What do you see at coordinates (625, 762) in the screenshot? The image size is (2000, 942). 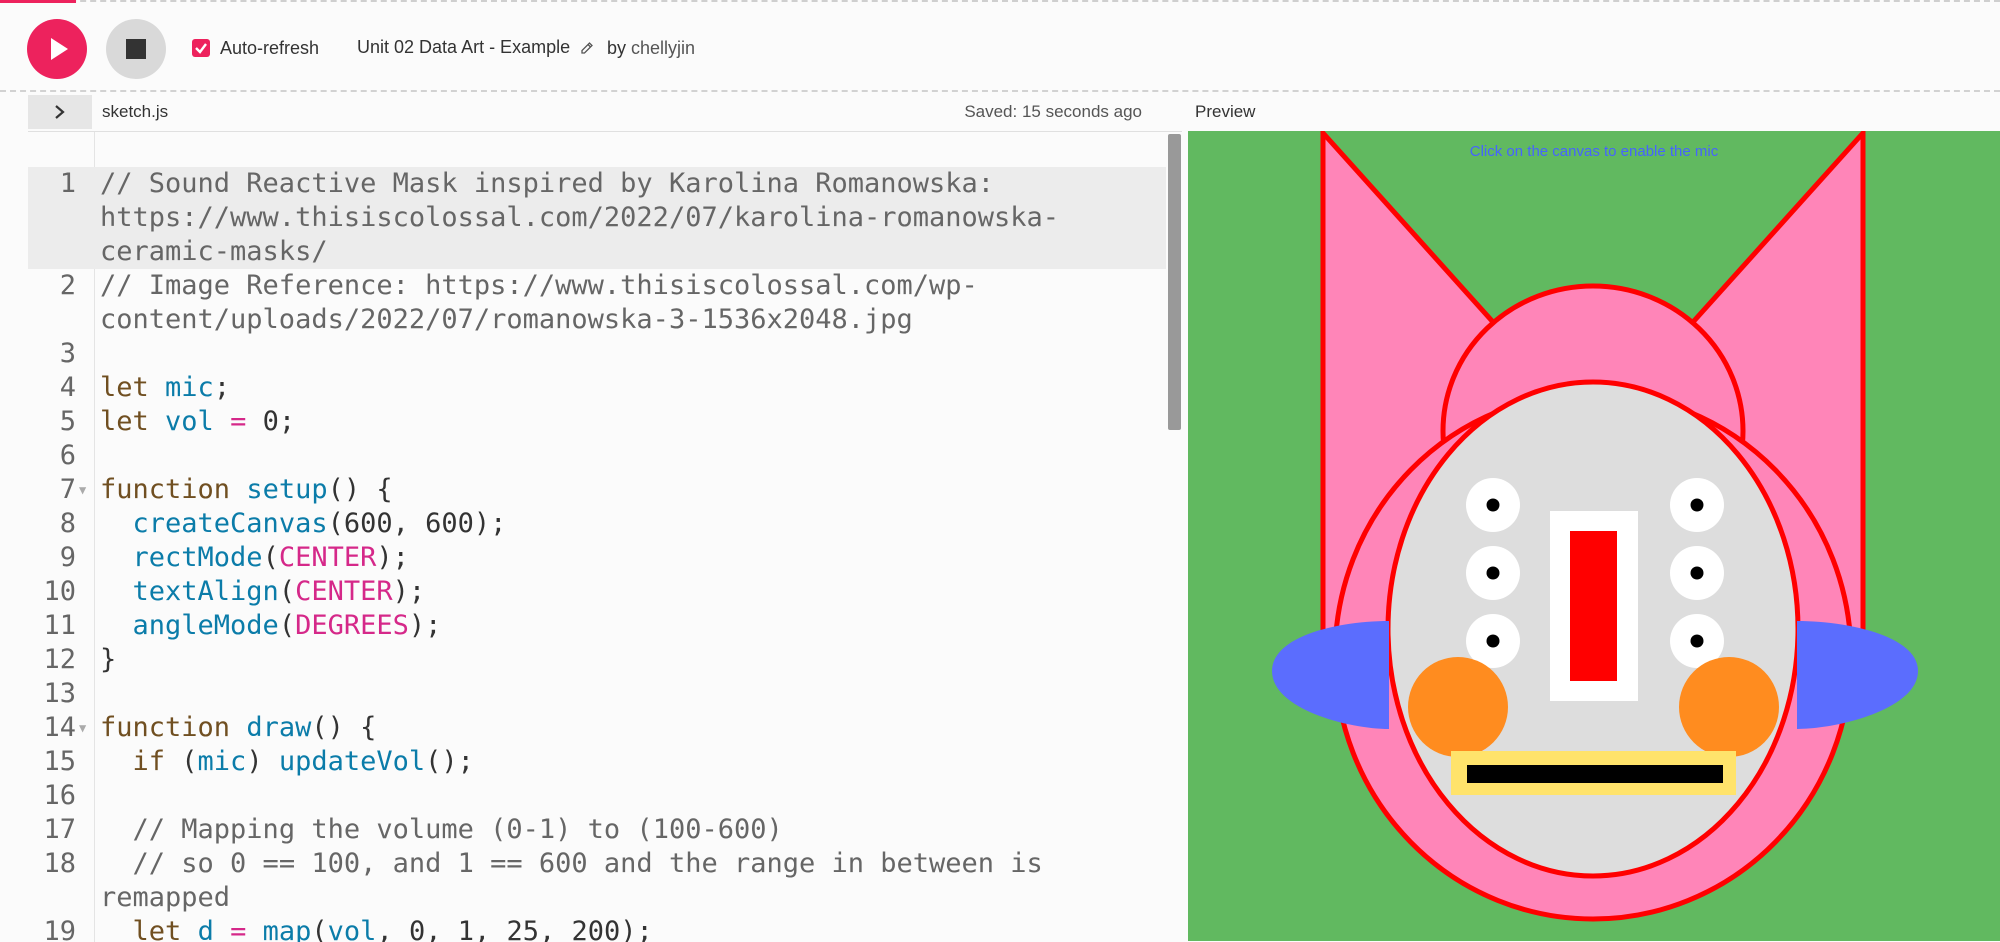 I see `code-text: if (mic) updateVol();` at bounding box center [625, 762].